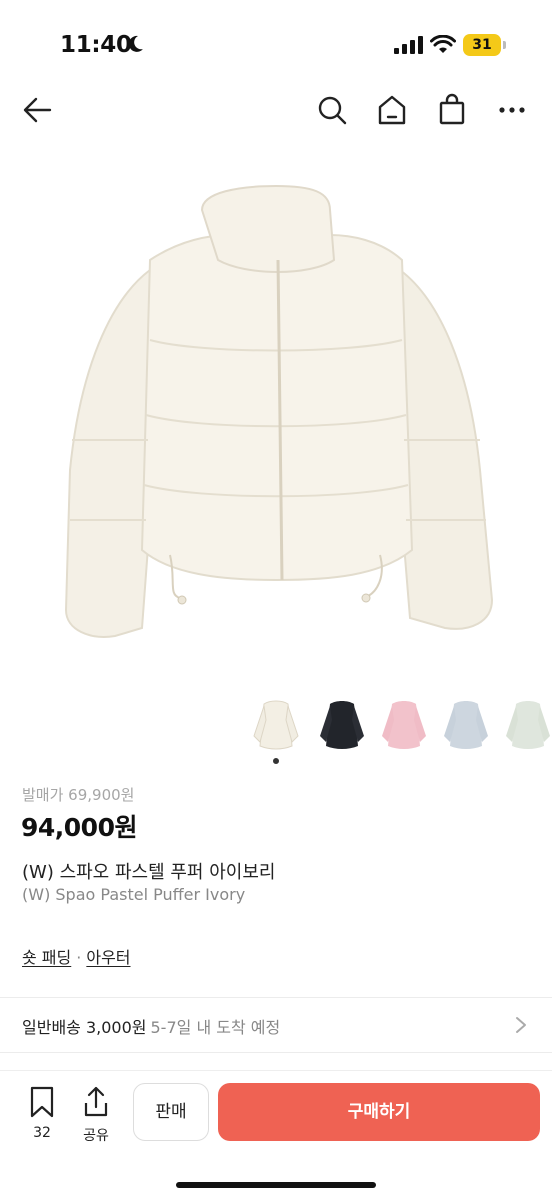 This screenshot has width=552, height=1200. I want to click on back-arrow-icon, so click(38, 110).